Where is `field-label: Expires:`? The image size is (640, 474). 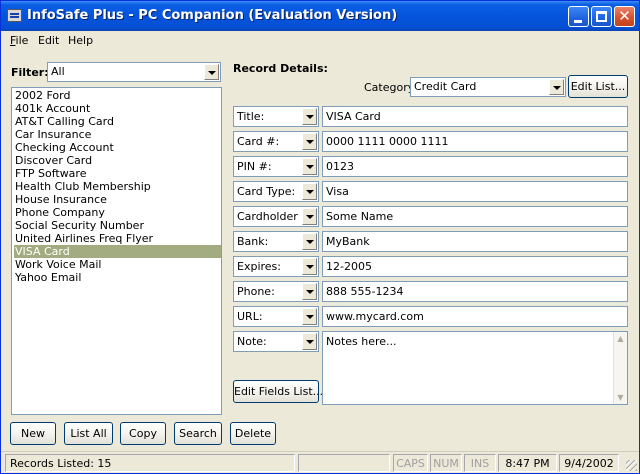 field-label: Expires: is located at coordinates (259, 266).